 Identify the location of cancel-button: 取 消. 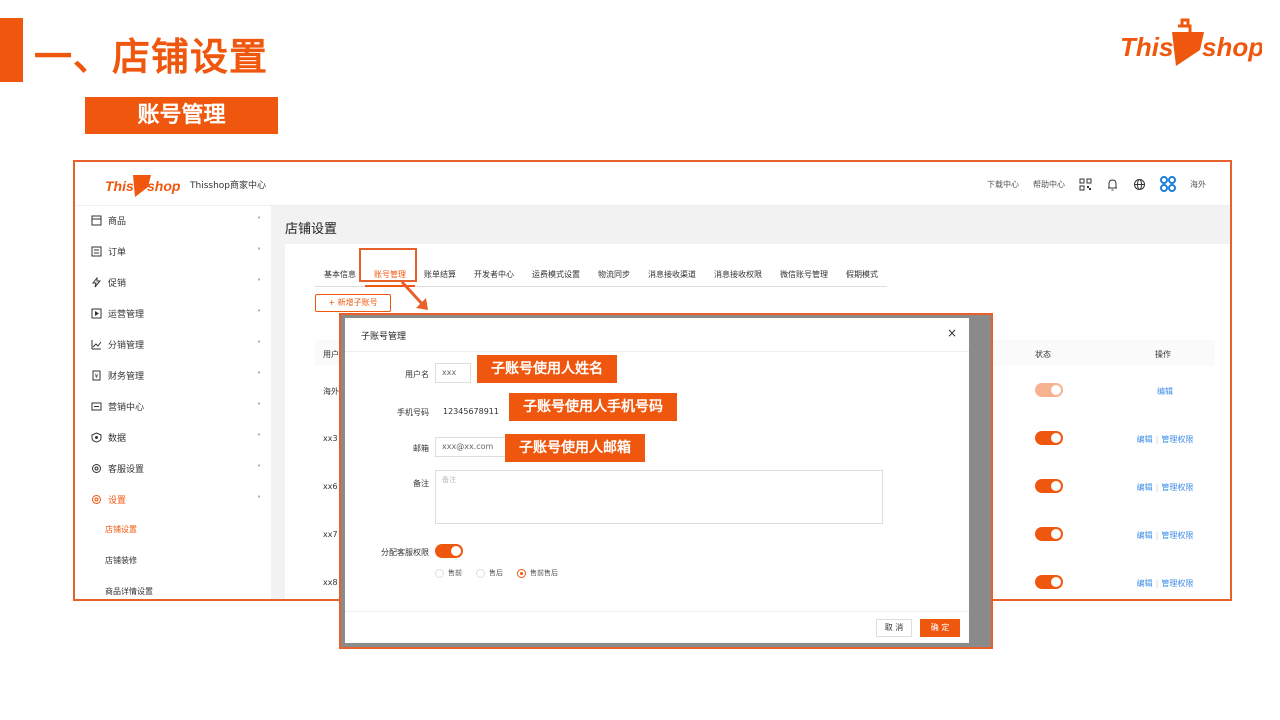
(894, 628).